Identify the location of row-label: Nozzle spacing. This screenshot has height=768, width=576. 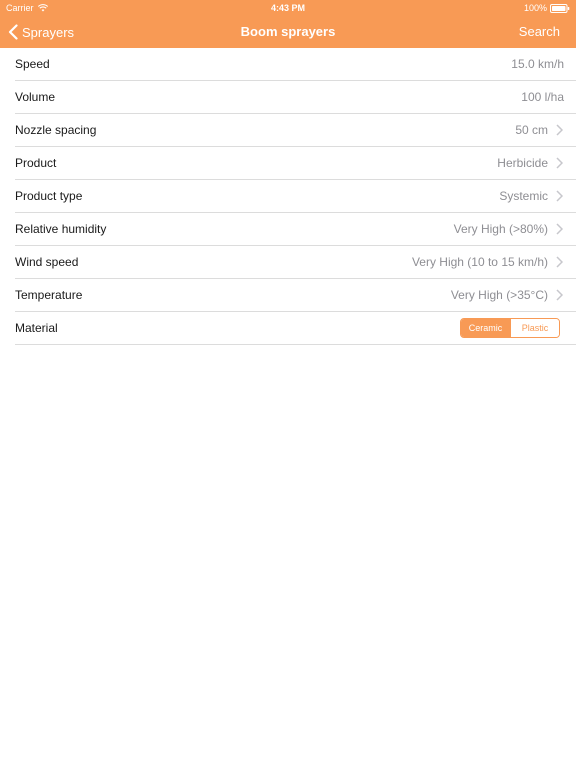
(56, 130).